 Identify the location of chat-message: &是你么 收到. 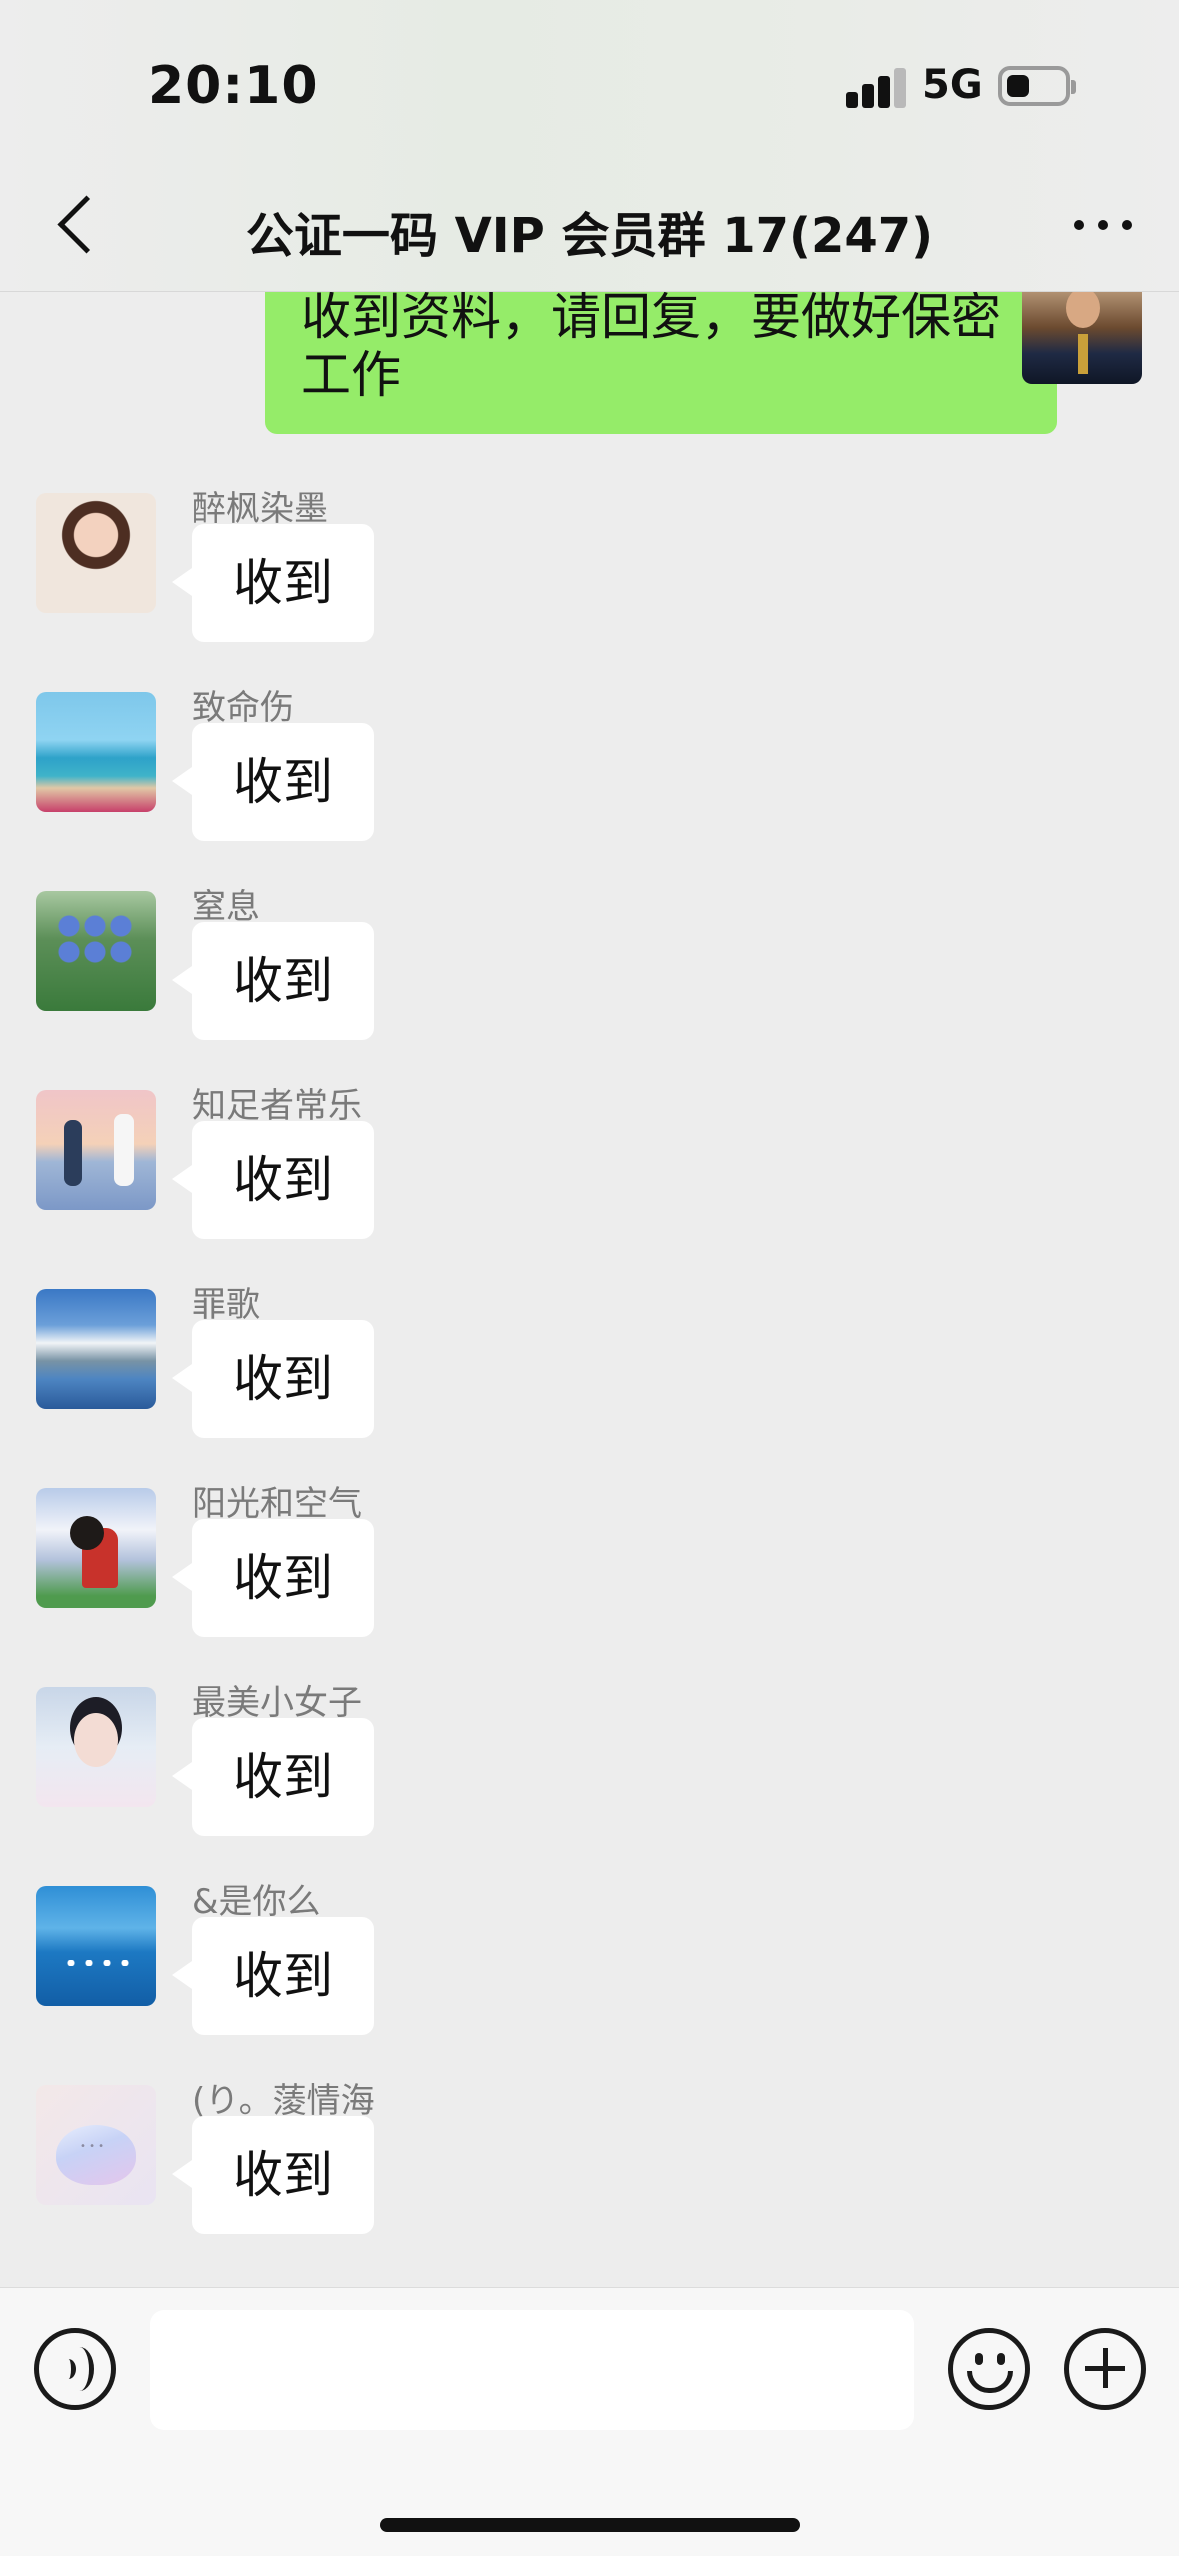
(589, 1984).